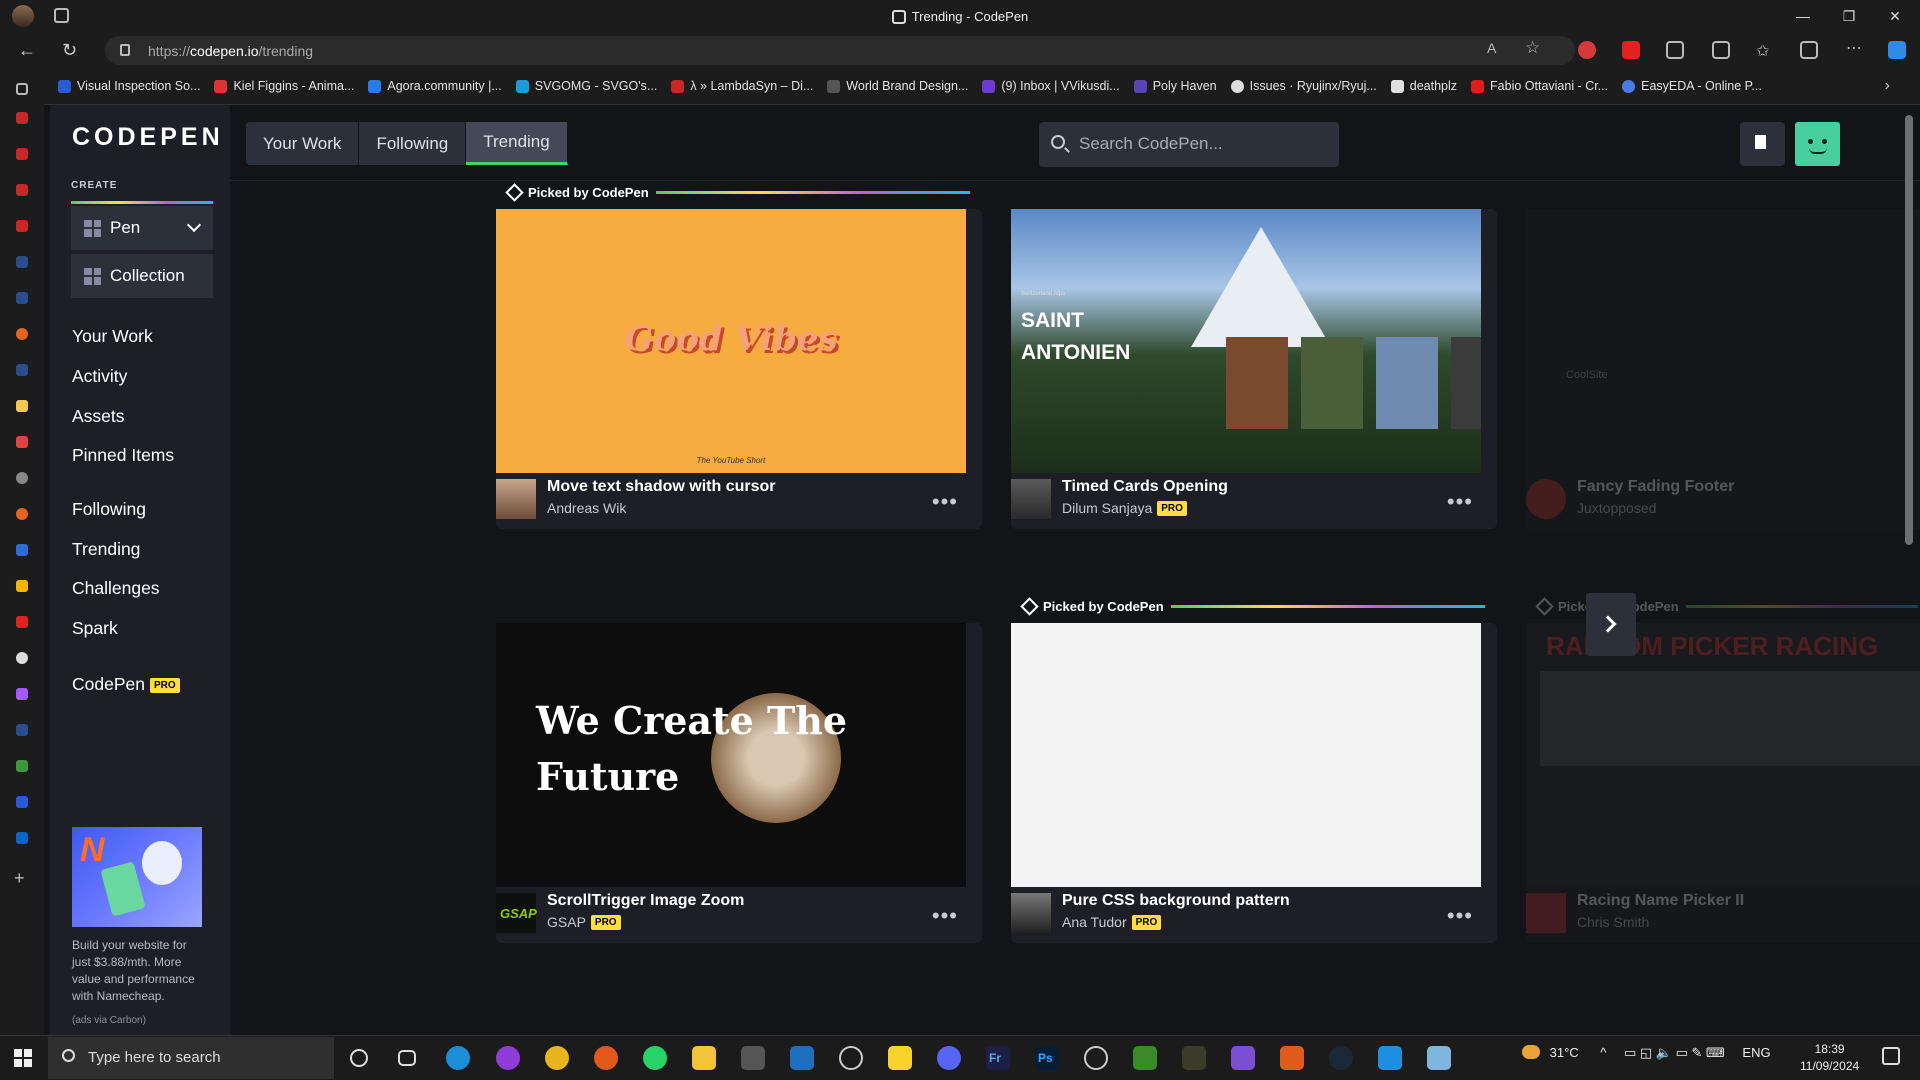  What do you see at coordinates (802, 1058) in the screenshot?
I see `store-icon` at bounding box center [802, 1058].